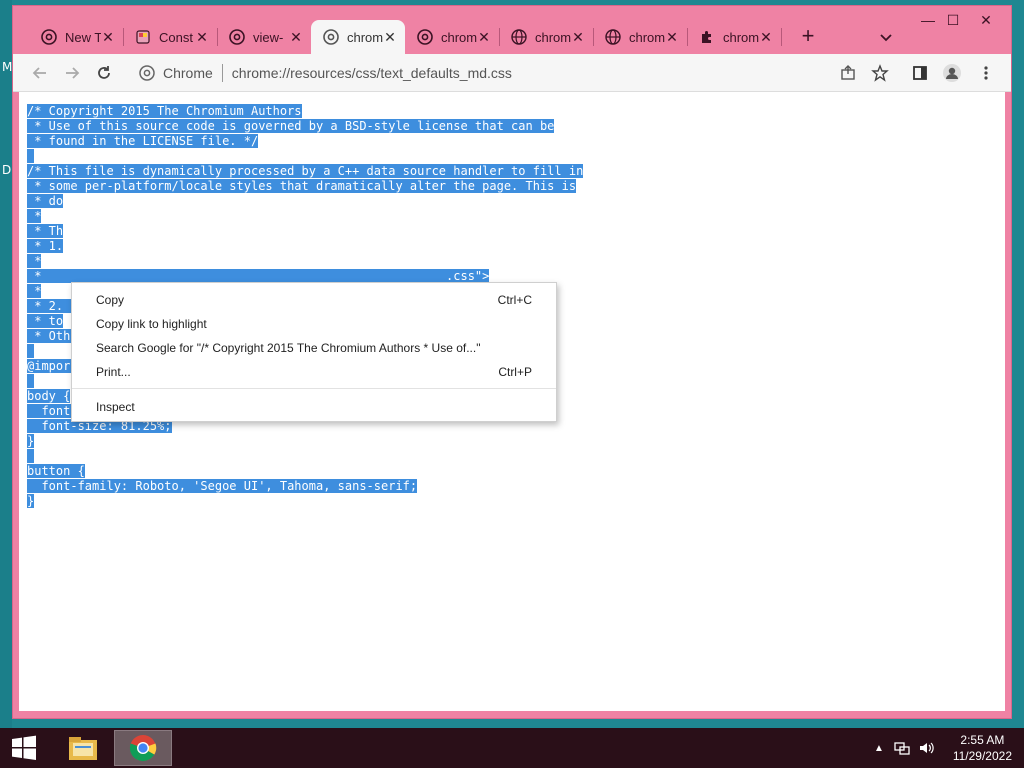 This screenshot has height=768, width=1024. Describe the element at coordinates (314, 372) in the screenshot. I see `menu-item-print: Print... Ctrl+P` at that location.